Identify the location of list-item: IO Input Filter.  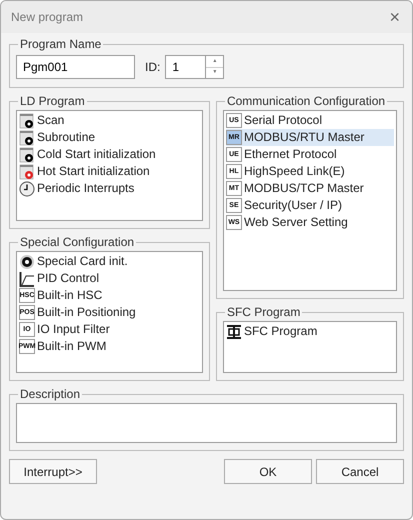
(73, 329).